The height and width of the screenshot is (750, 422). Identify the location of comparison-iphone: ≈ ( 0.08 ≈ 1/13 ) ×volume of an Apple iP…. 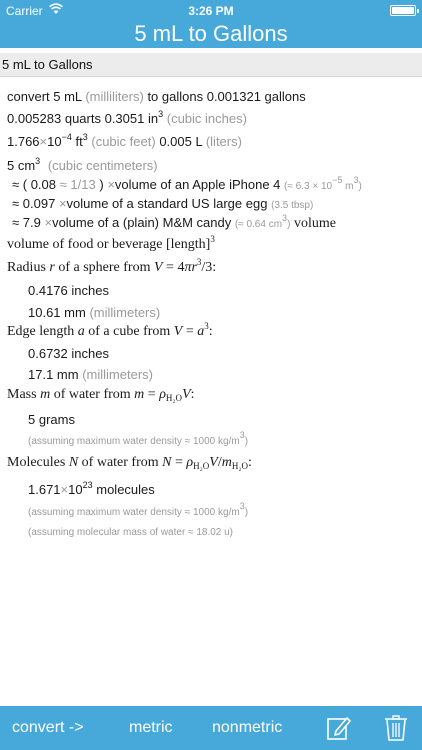
(187, 184).